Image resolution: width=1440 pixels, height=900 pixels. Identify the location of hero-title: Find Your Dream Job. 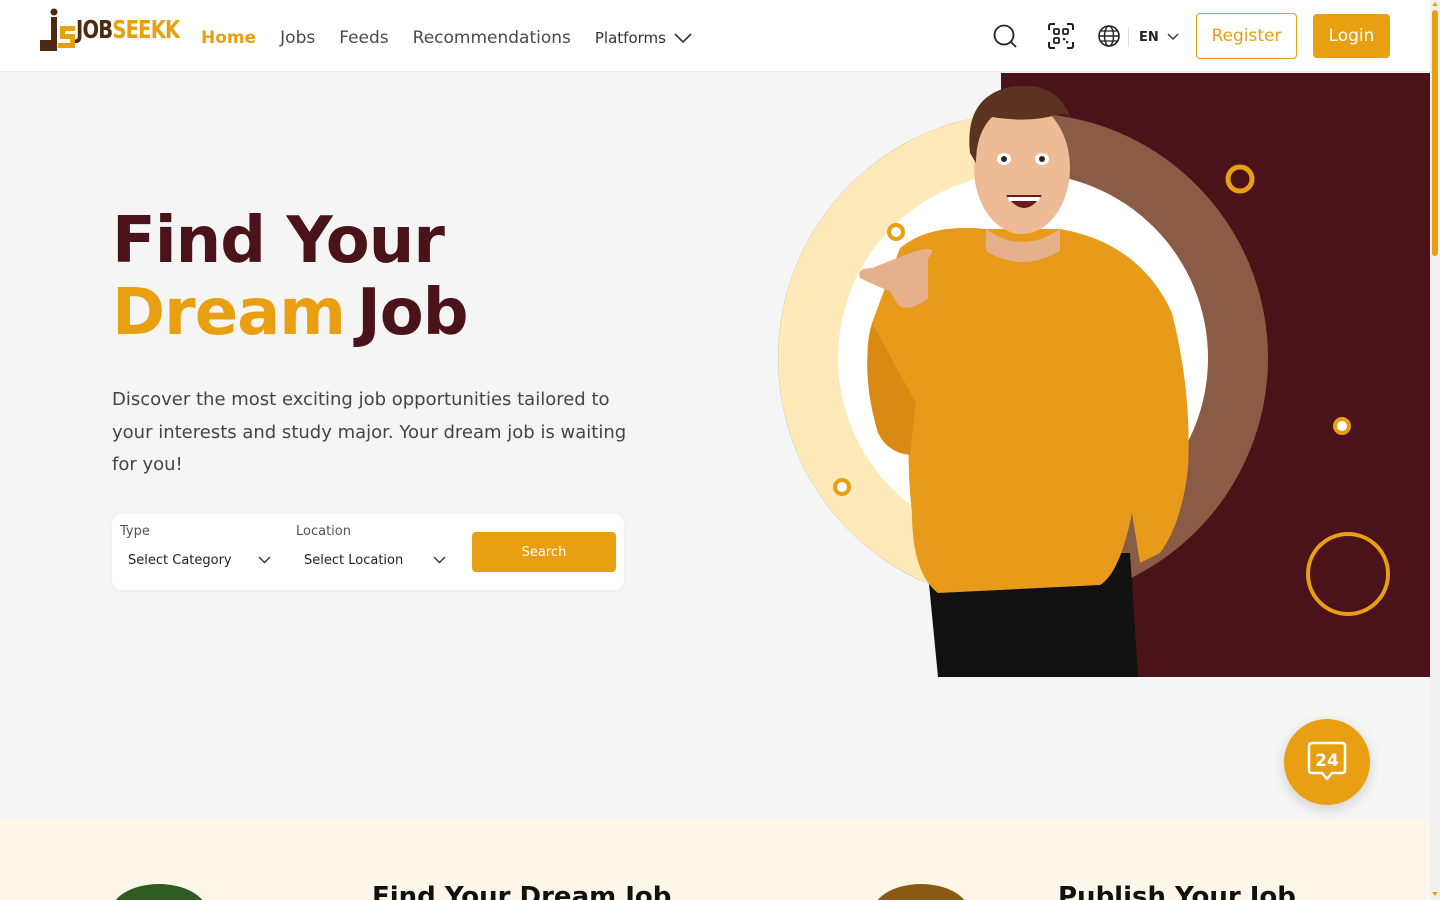
(290, 277).